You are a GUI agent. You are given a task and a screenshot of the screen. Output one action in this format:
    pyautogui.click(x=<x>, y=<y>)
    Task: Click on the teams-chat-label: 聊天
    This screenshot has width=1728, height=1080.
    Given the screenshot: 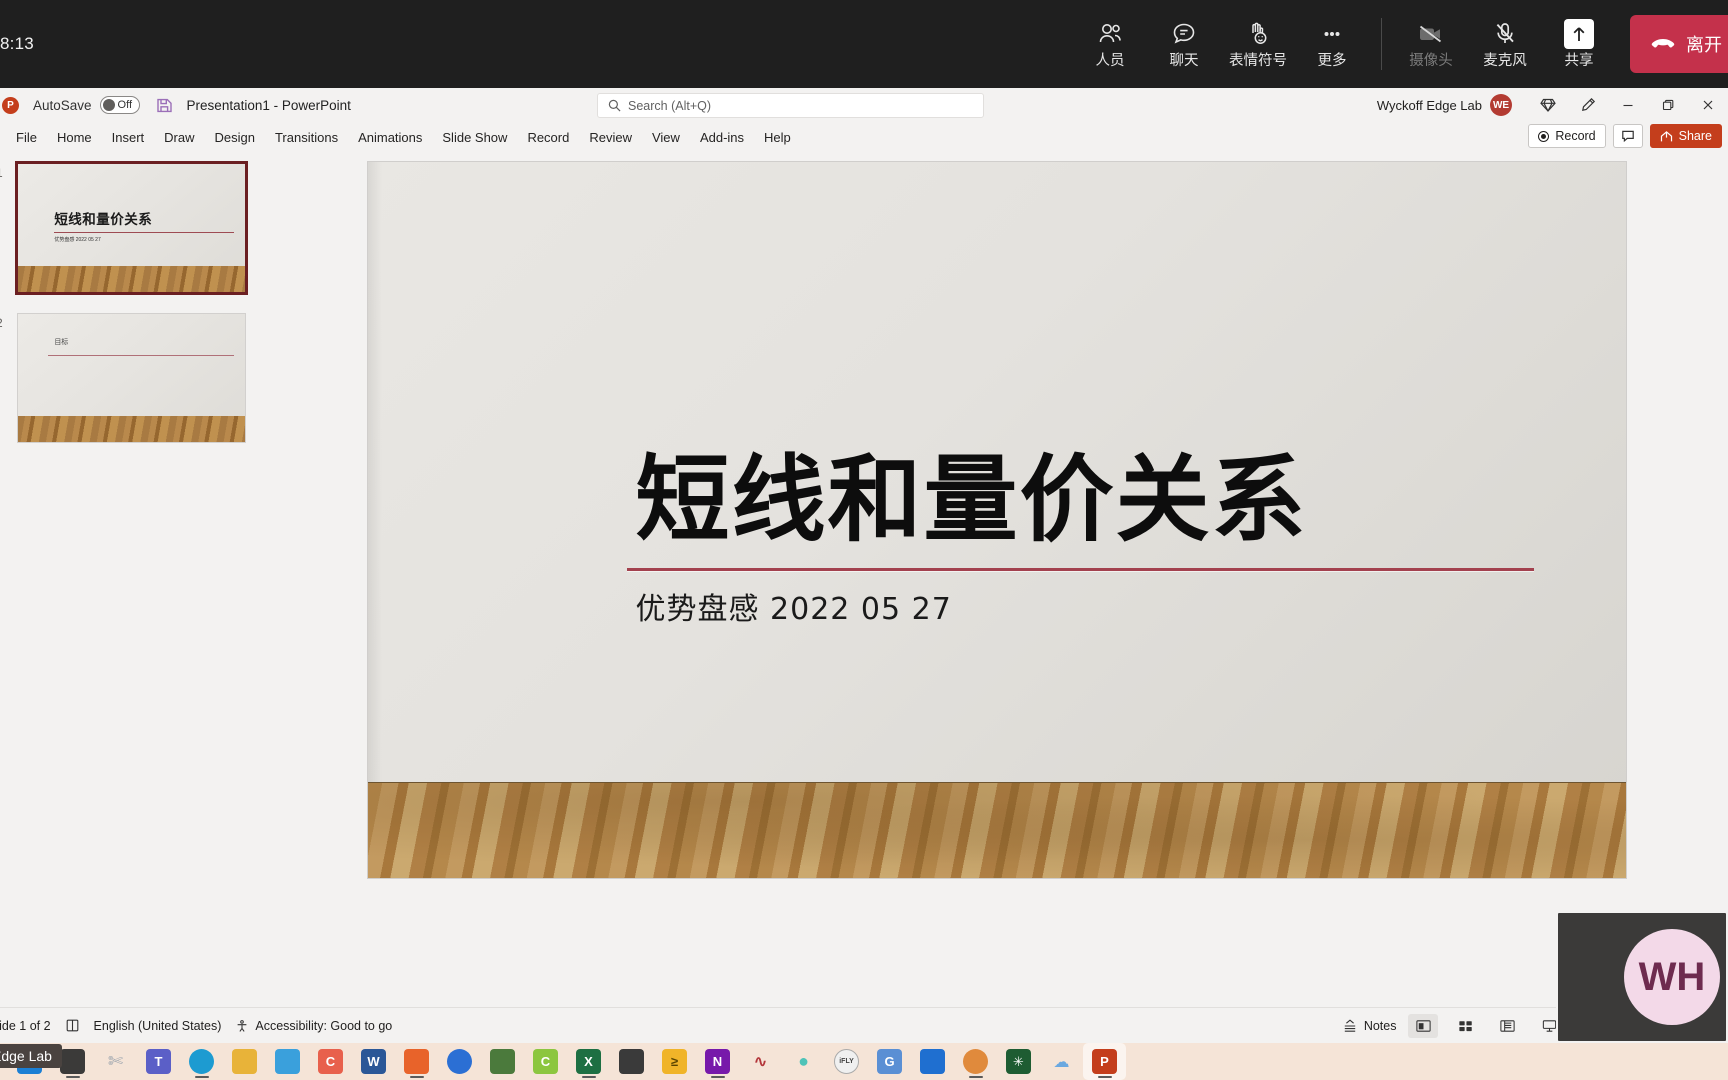 What is the action you would take?
    pyautogui.click(x=1184, y=61)
    